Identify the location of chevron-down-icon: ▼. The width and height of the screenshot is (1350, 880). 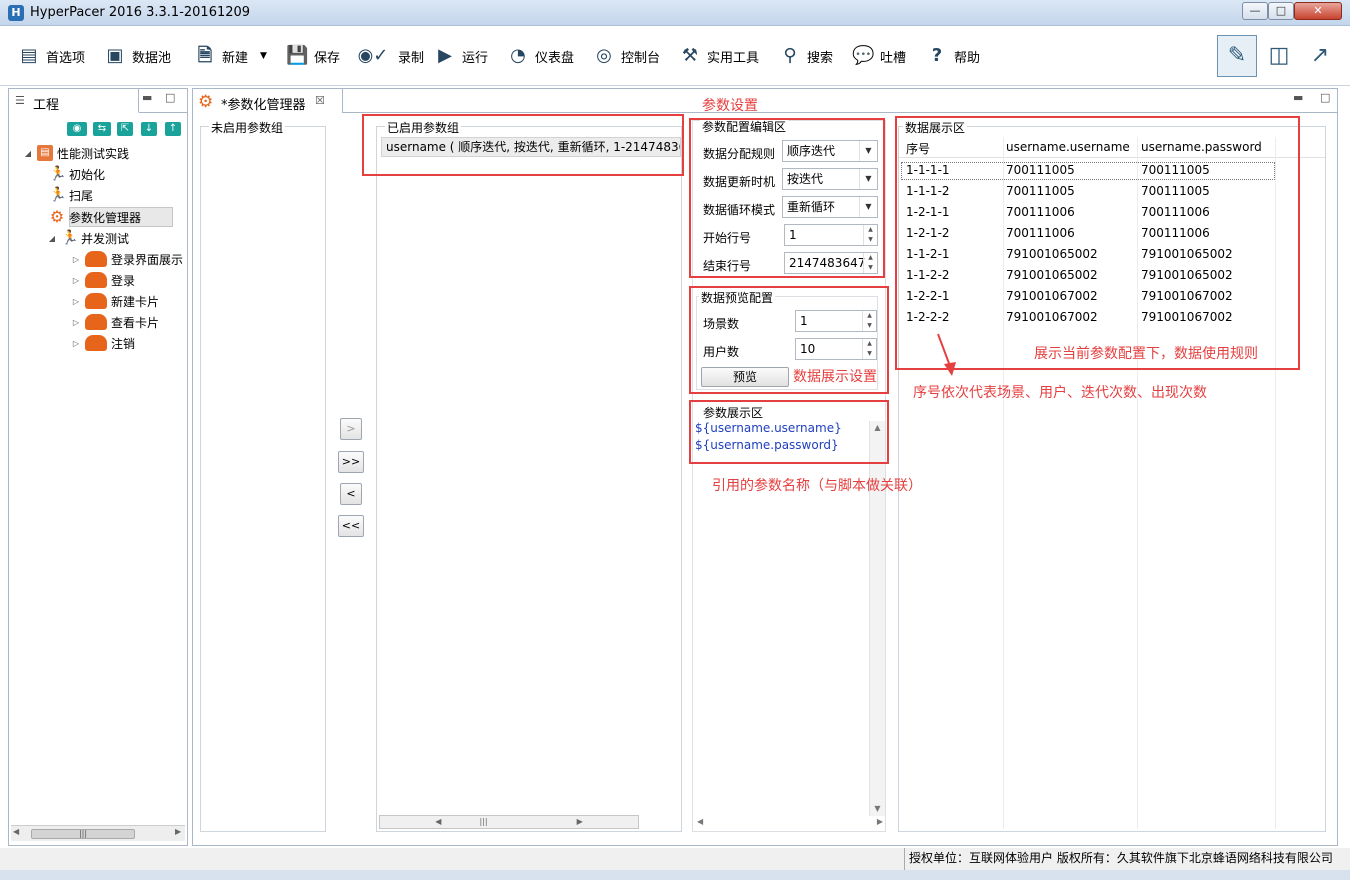
(263, 56).